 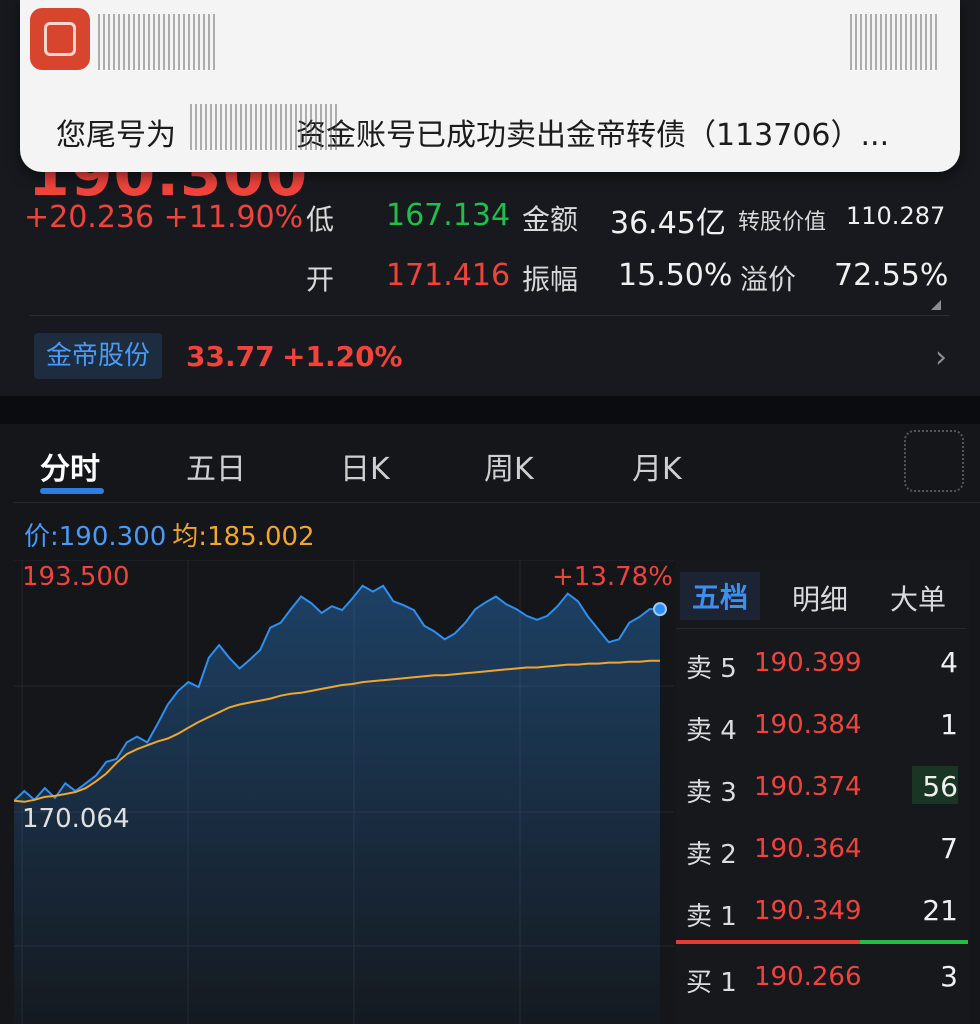 I want to click on tab-daily-k: 日K, so click(x=365, y=466).